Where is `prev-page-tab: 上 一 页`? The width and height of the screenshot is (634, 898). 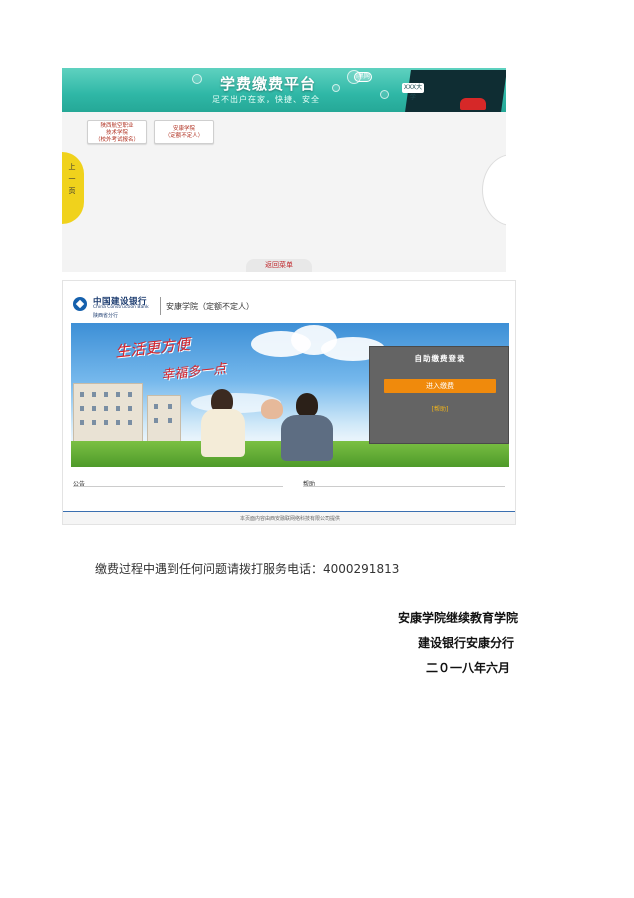 prev-page-tab: 上 一 页 is located at coordinates (73, 188).